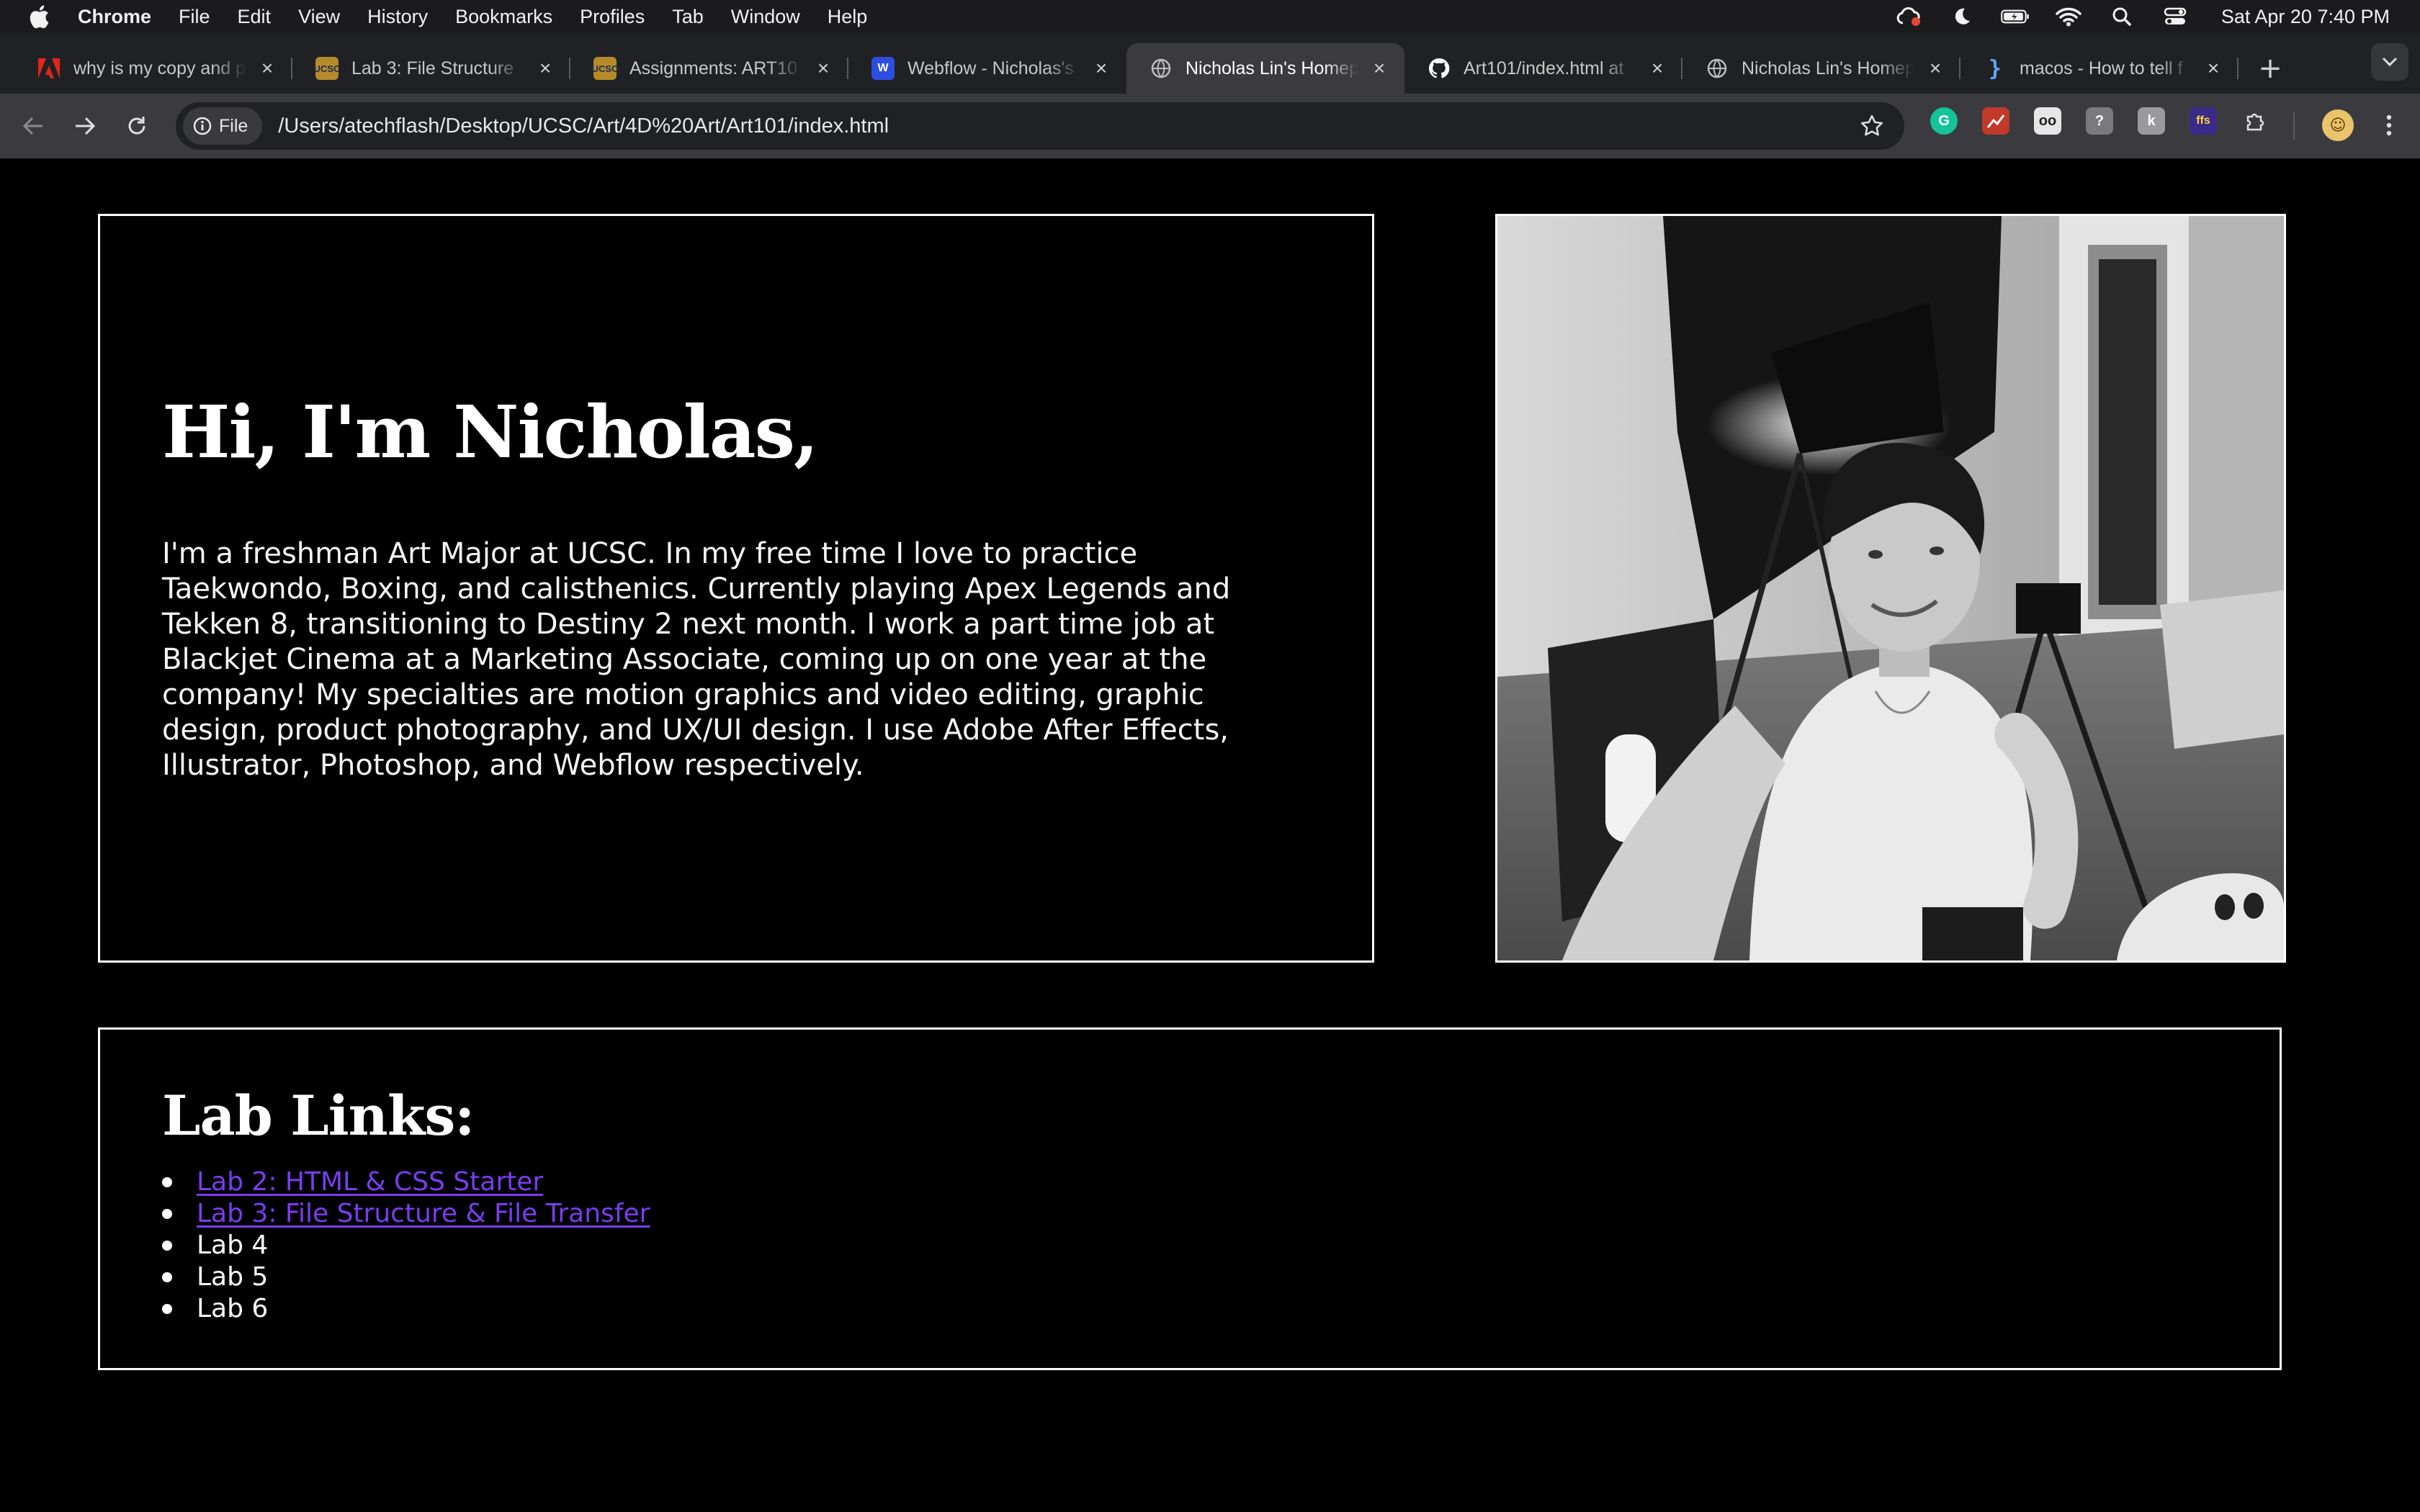 Image resolution: width=2420 pixels, height=1512 pixels. I want to click on lab-6-label: Lab 6, so click(233, 1308).